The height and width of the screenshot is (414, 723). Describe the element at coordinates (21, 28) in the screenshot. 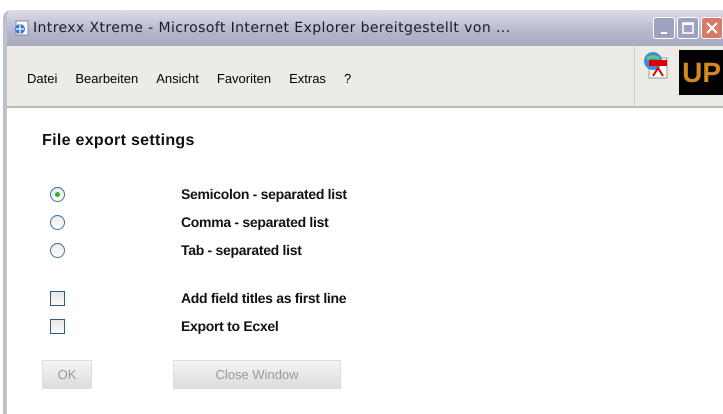

I see `globe-page-icon` at that location.